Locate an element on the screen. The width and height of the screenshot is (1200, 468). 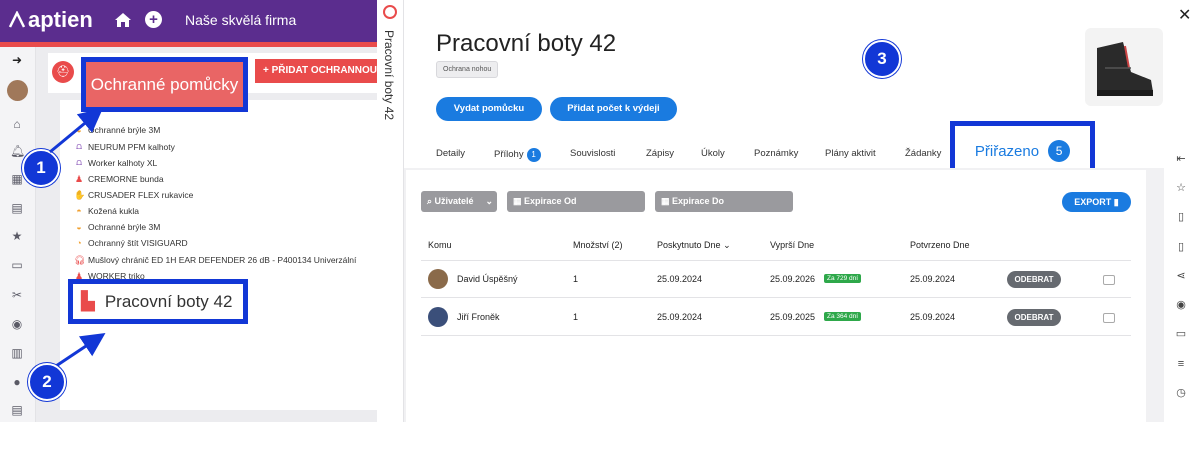
tab-5: Poznámky is located at coordinates (776, 153).